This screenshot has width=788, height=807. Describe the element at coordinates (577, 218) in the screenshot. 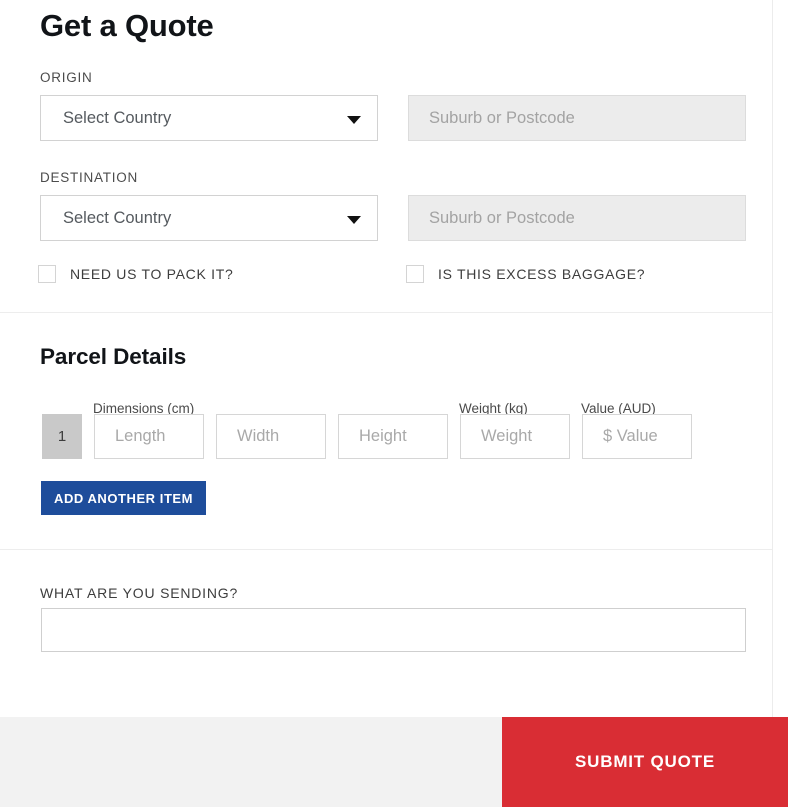

I see `destination-suburb-input` at that location.